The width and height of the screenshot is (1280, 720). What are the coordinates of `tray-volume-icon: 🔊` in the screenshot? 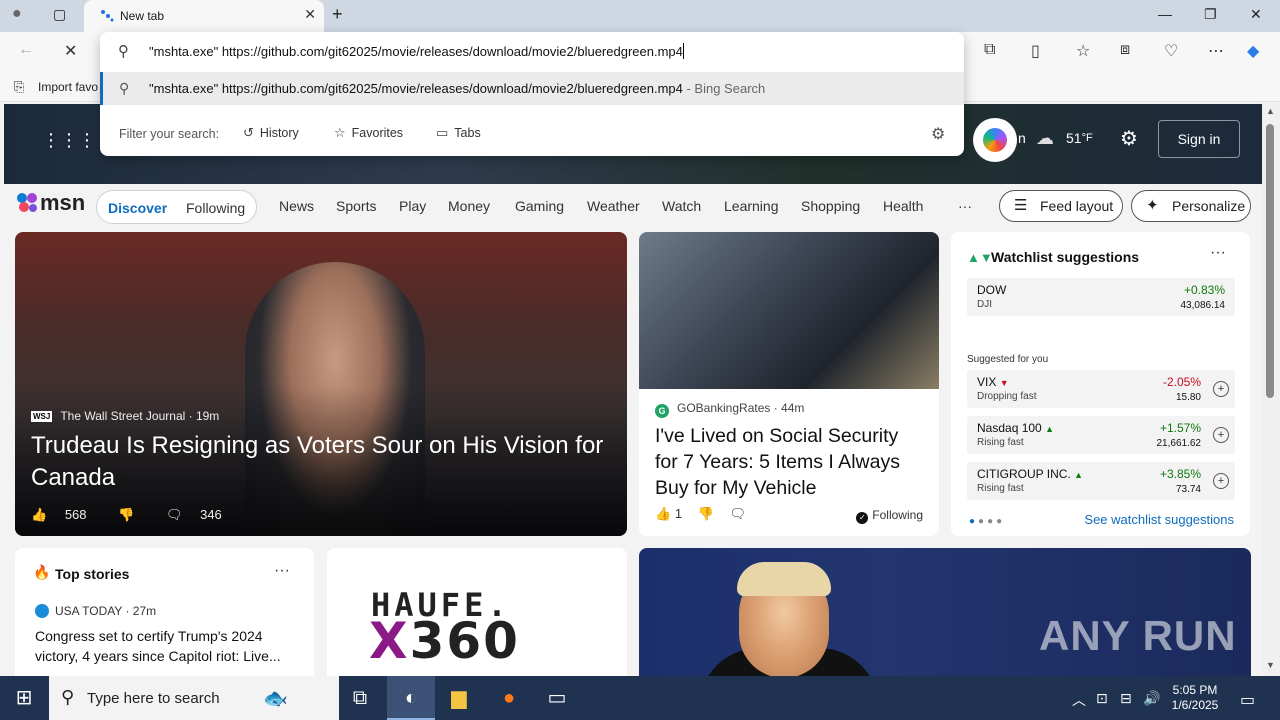 It's located at (1151, 698).